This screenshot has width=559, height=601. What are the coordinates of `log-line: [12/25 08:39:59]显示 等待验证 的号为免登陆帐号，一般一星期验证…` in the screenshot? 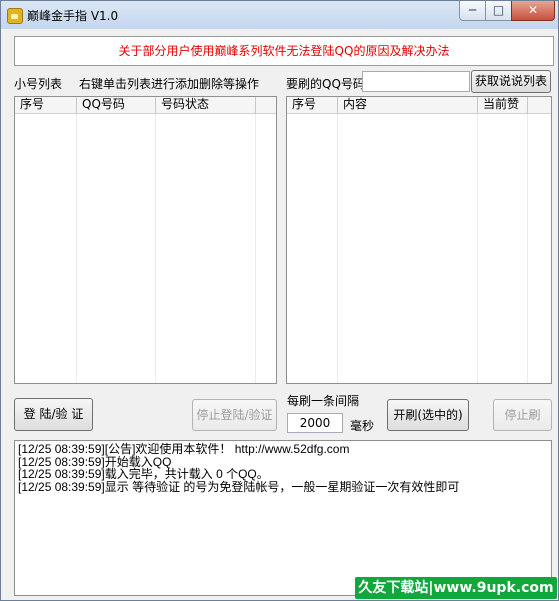 It's located at (239, 486).